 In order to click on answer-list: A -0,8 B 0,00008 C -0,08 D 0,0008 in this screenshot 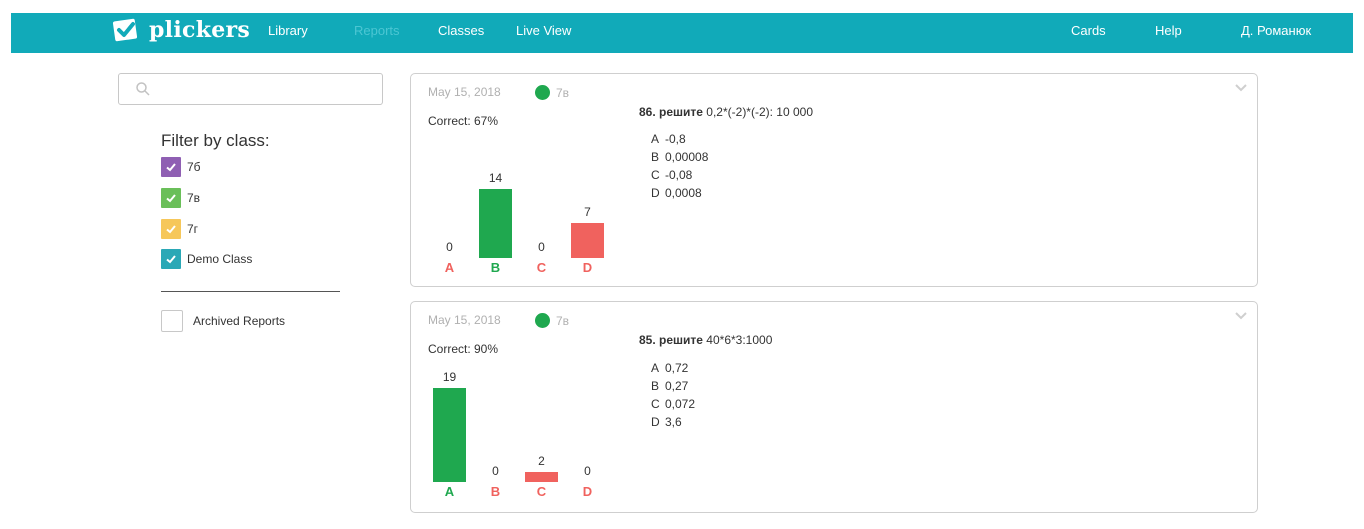, I will do `click(679, 166)`.